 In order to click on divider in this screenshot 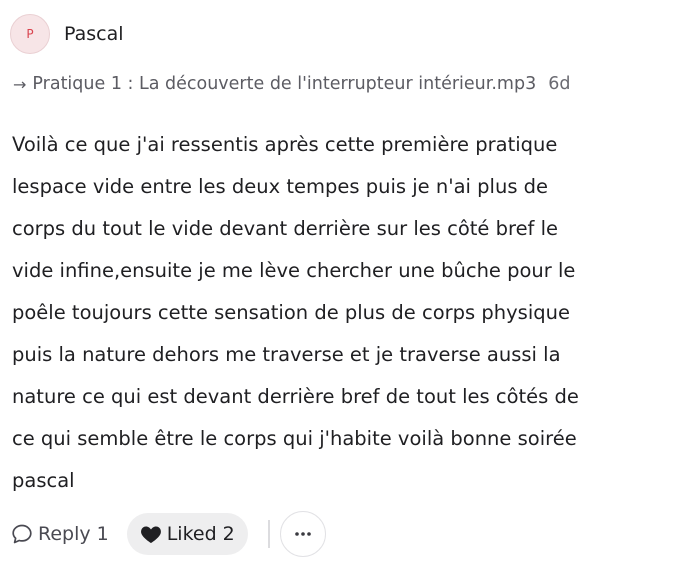, I will do `click(268, 534)`.